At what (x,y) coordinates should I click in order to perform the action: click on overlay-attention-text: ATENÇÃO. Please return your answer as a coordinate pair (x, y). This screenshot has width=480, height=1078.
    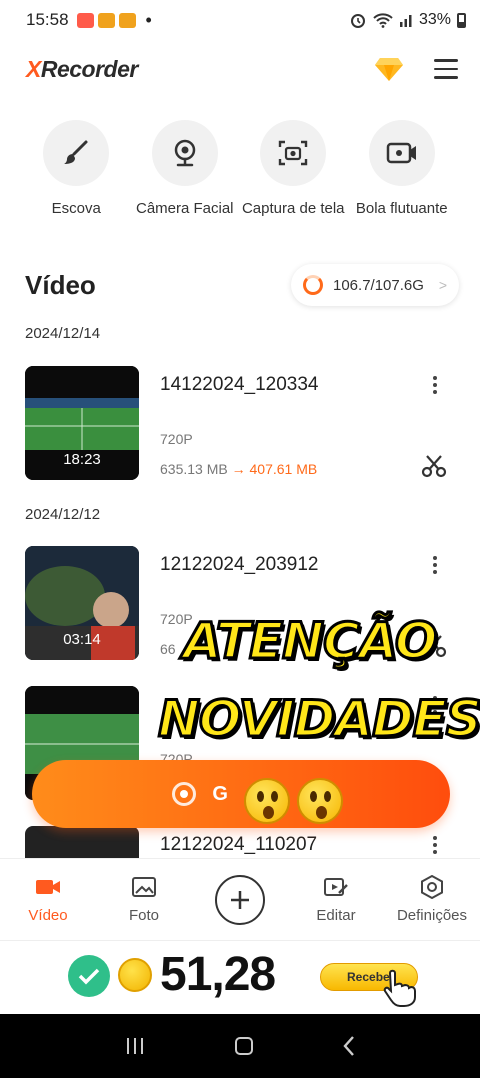
    Looking at the image, I should click on (309, 641).